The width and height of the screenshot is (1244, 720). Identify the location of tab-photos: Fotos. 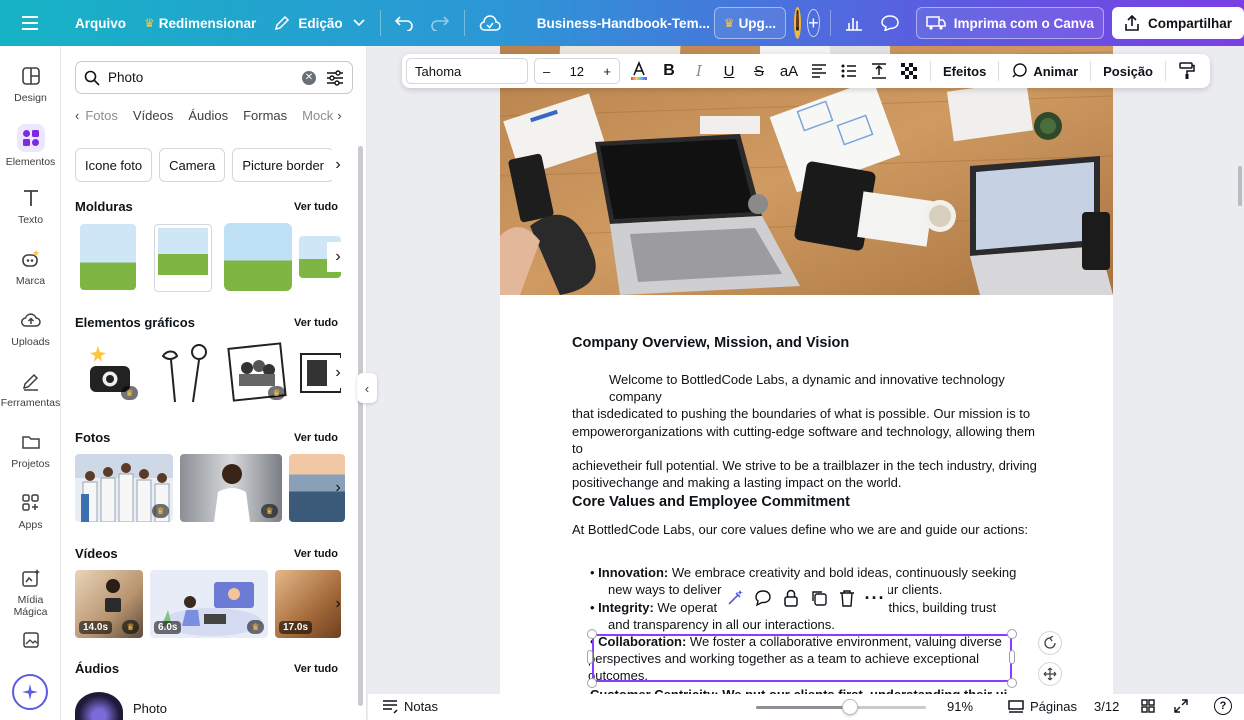
(101, 115).